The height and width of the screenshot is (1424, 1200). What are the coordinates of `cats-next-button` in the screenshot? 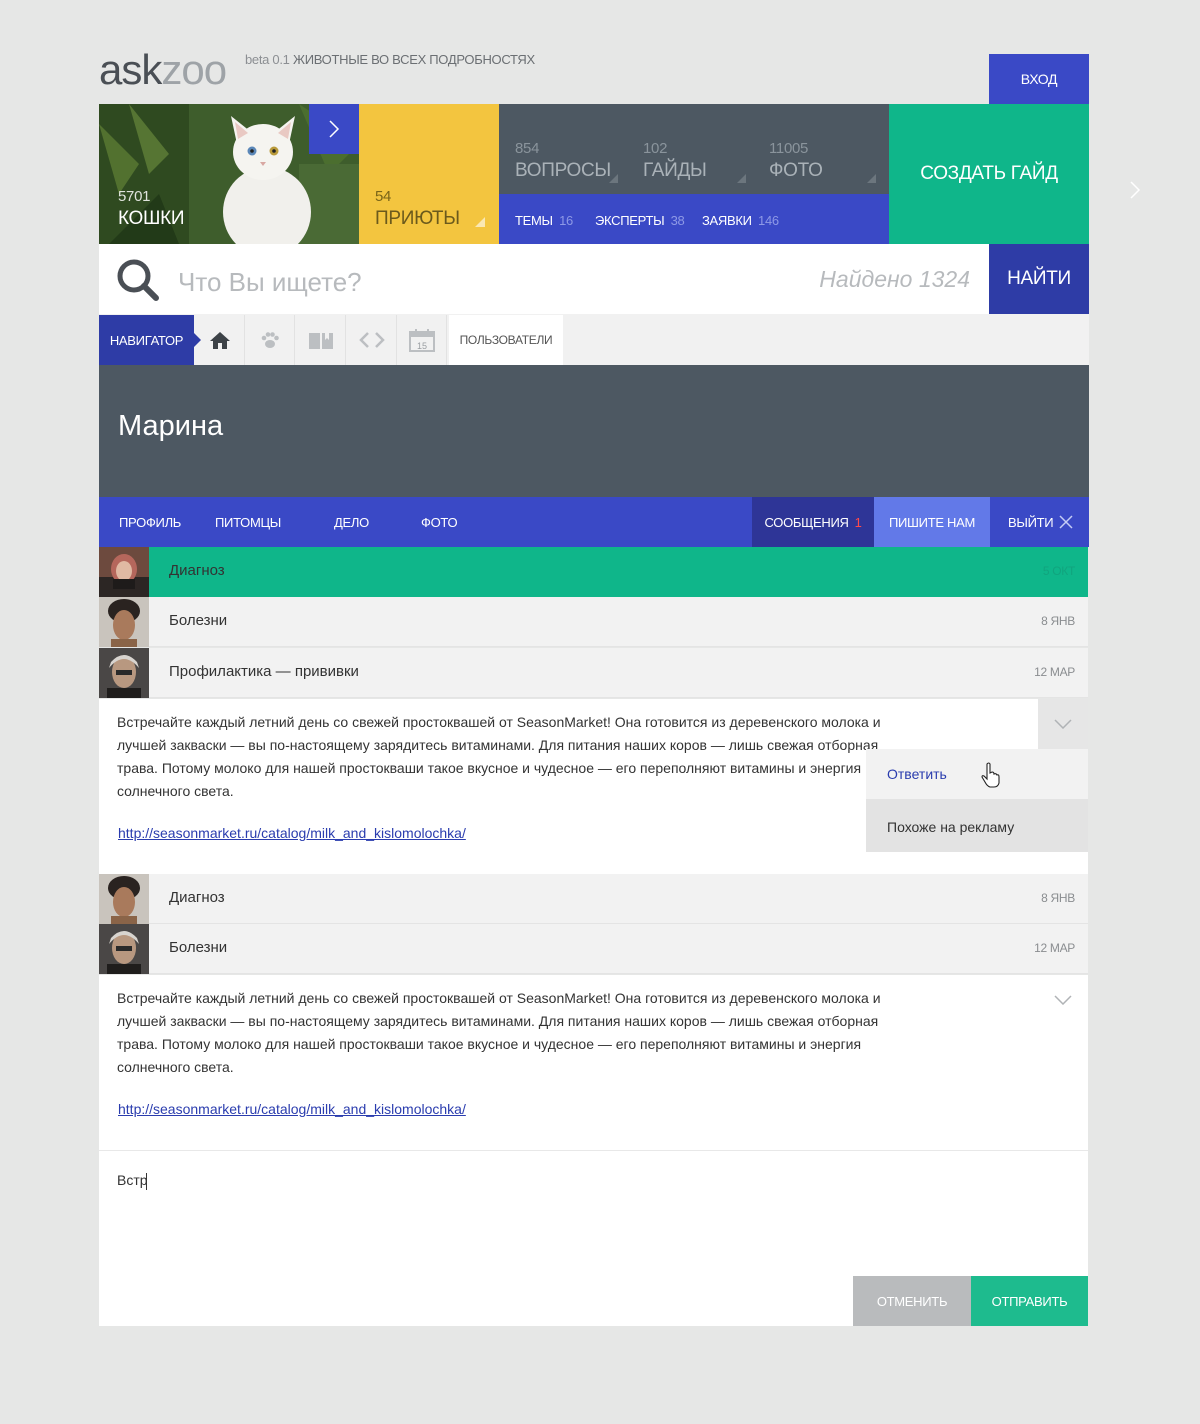 It's located at (334, 129).